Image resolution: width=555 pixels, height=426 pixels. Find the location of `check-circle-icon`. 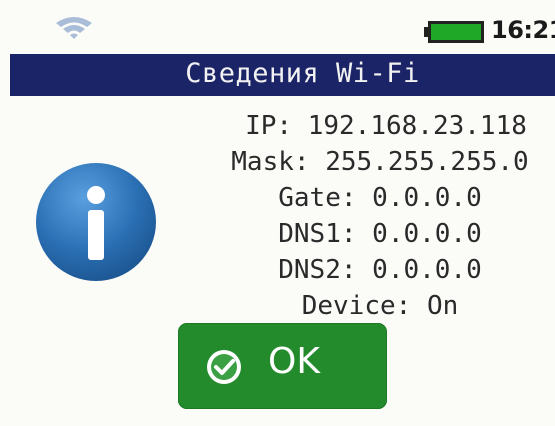

check-circle-icon is located at coordinates (224, 367).